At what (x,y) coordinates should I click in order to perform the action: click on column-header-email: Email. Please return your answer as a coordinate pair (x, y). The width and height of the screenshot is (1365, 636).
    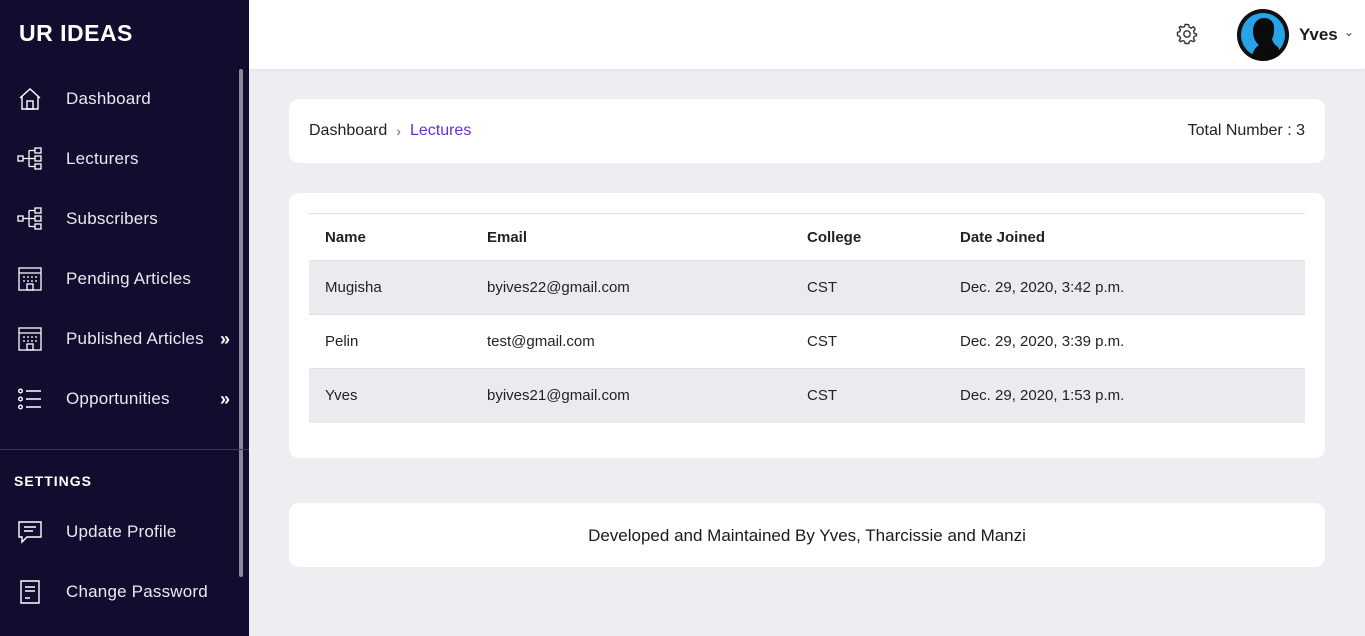
    Looking at the image, I should click on (507, 237).